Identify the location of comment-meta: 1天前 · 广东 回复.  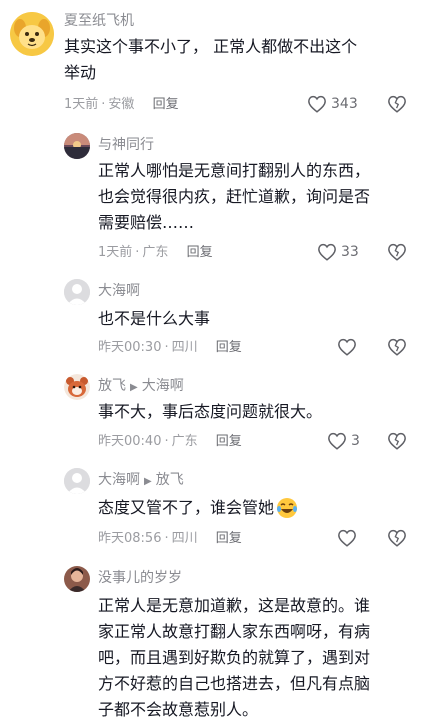
(155, 252).